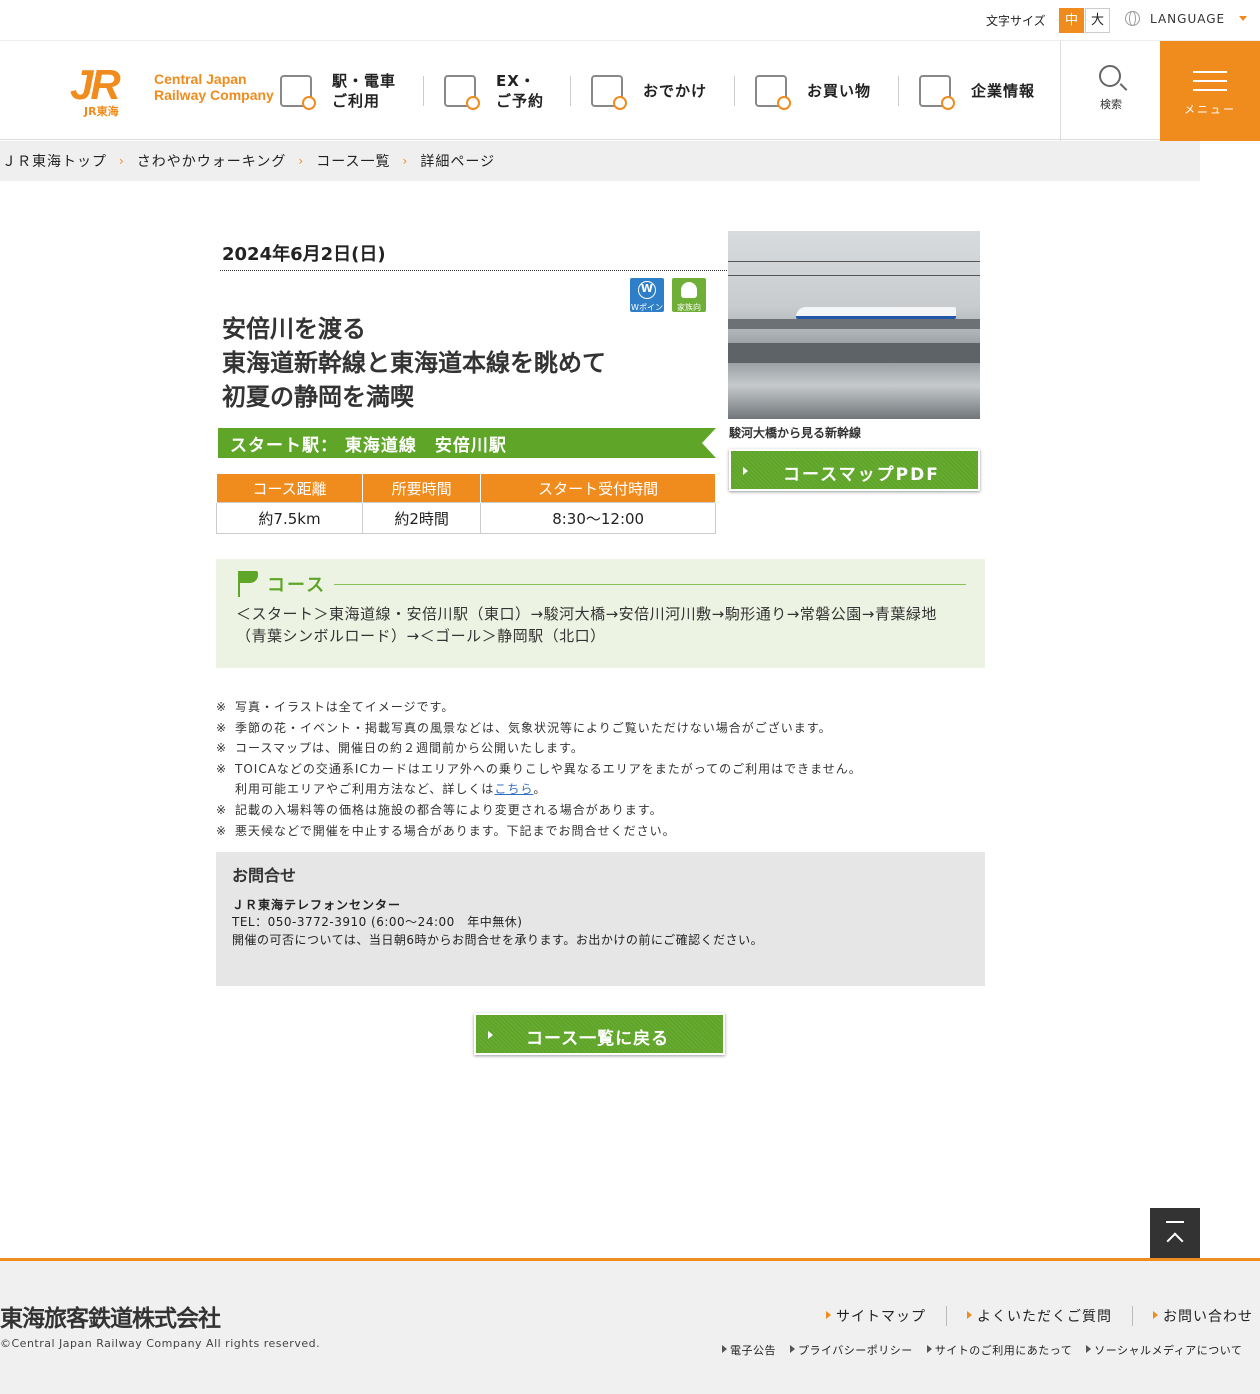  Describe the element at coordinates (298, 92) in the screenshot. I see `train-icon` at that location.